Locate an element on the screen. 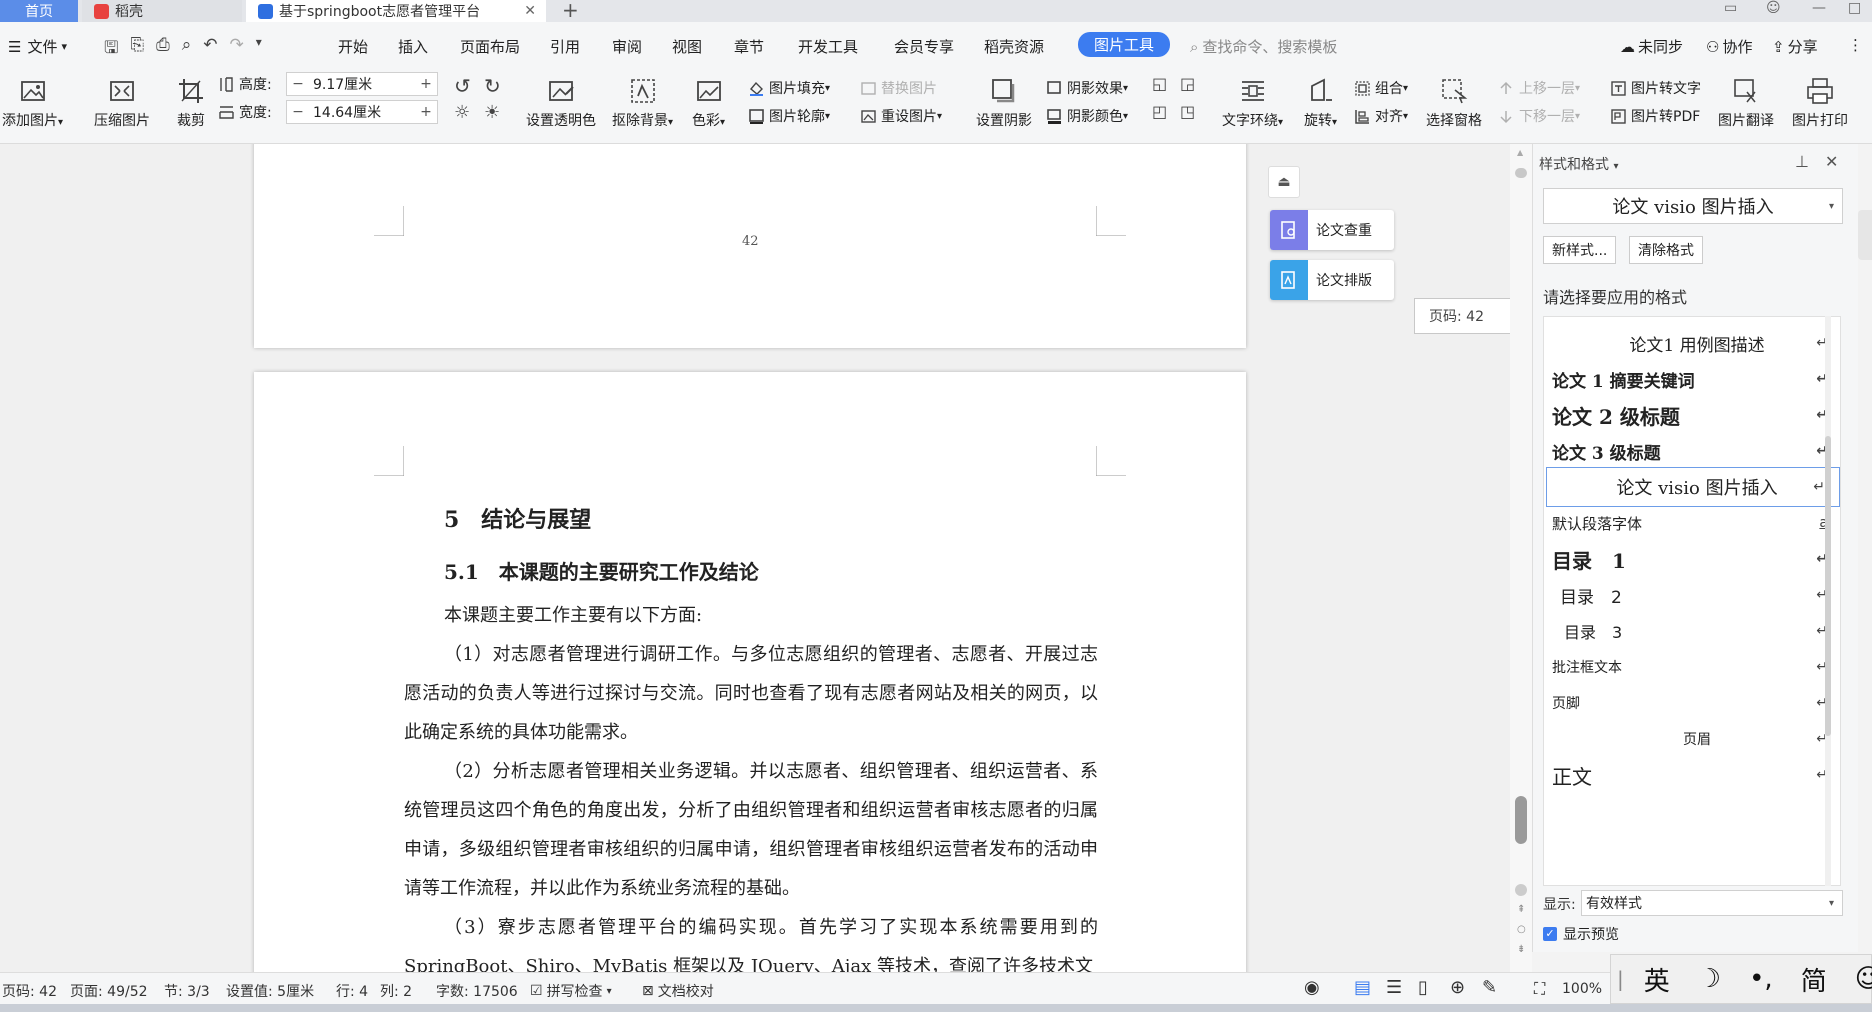 The image size is (1872, 1012). status-col: 列: 2 is located at coordinates (396, 991).